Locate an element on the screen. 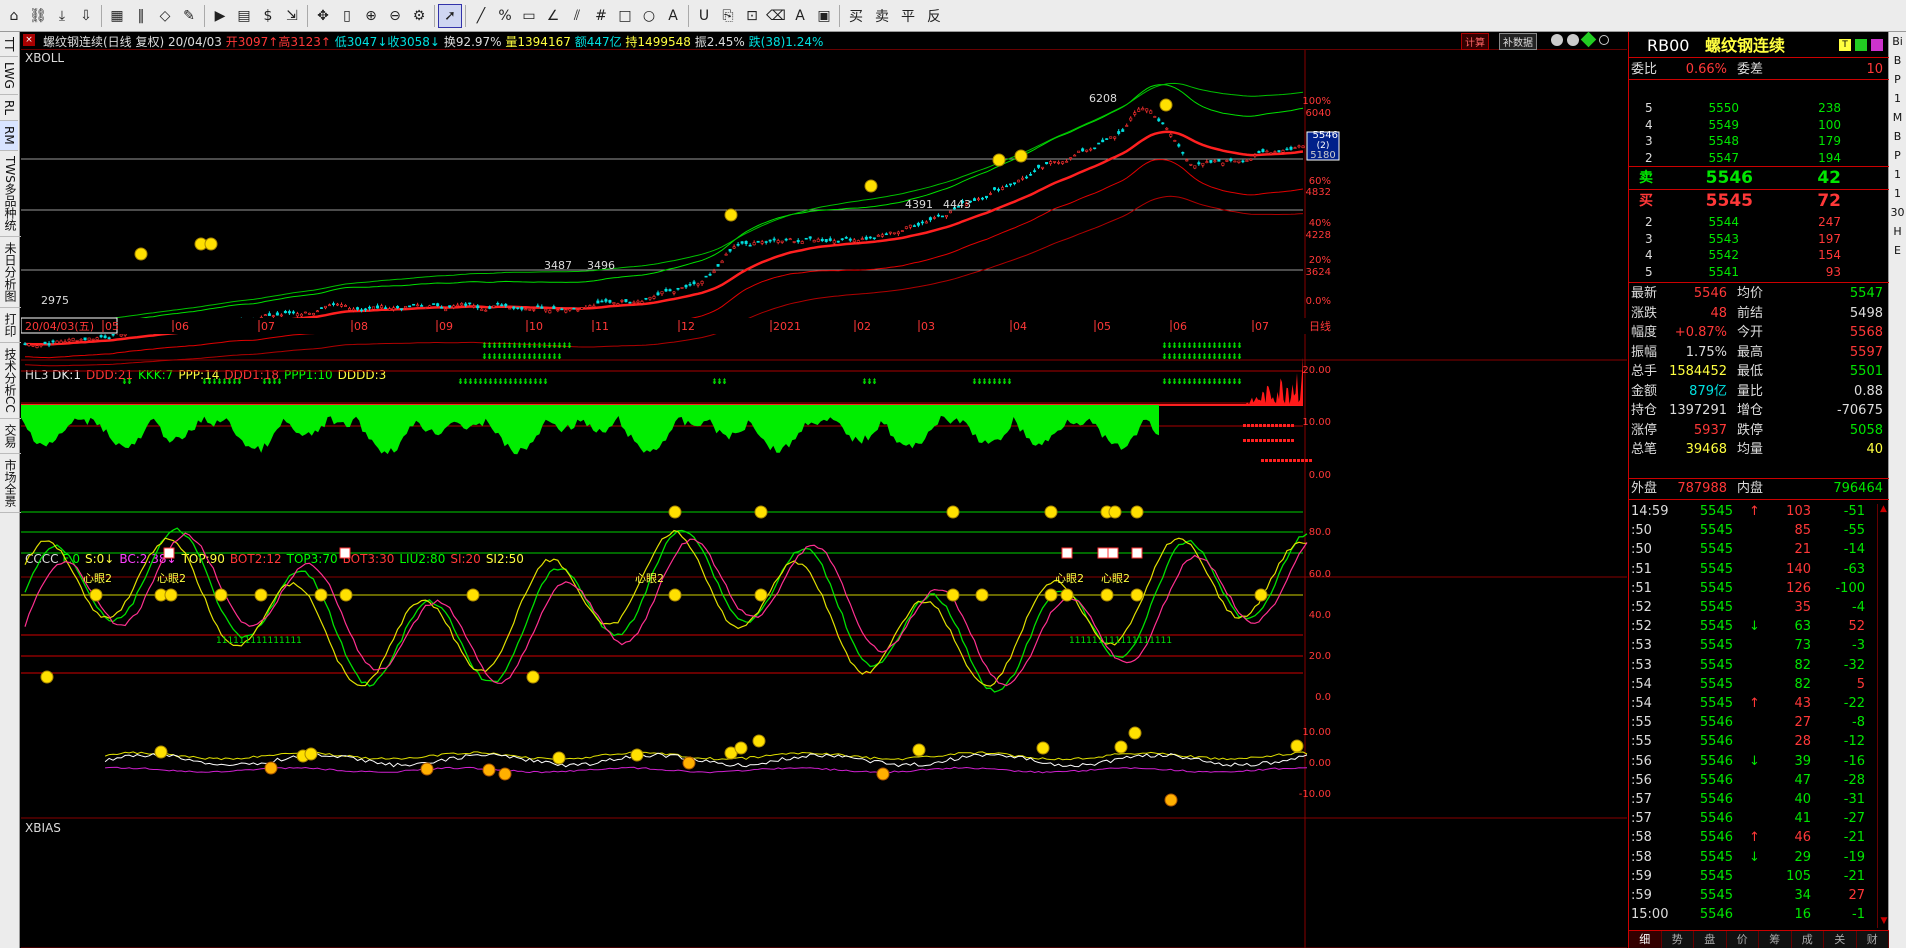 This screenshot has width=1906, height=948. cursor-icon: ➚ is located at coordinates (450, 15).